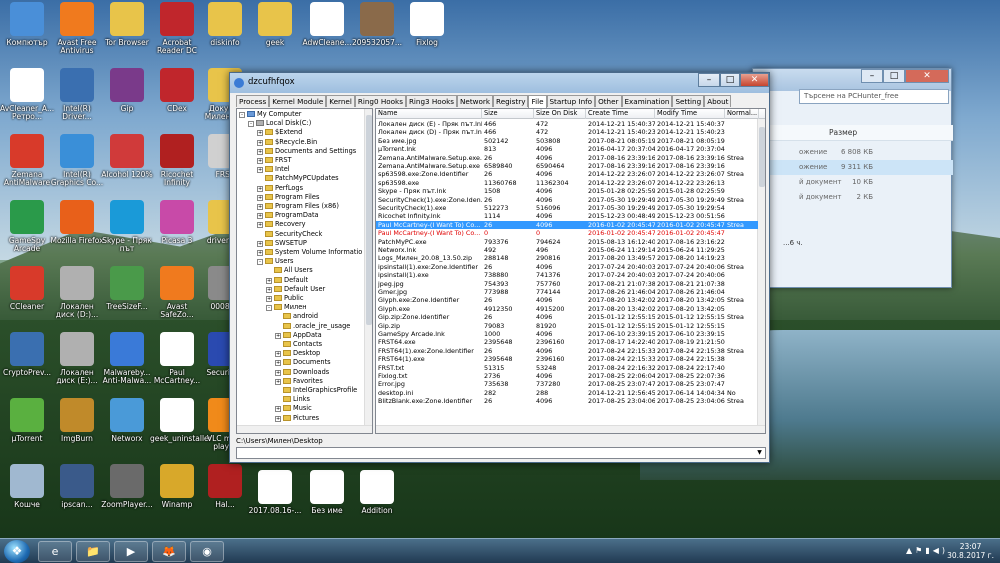  What do you see at coordinates (127, 431) in the screenshot?
I see `desktop-icon: Networx` at bounding box center [127, 431].